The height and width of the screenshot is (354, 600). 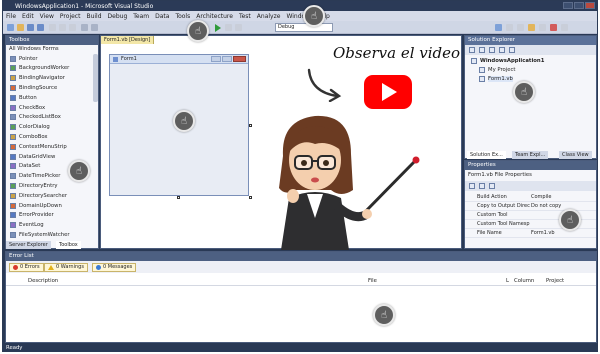 I want to click on menu-test: Test, so click(x=245, y=16).